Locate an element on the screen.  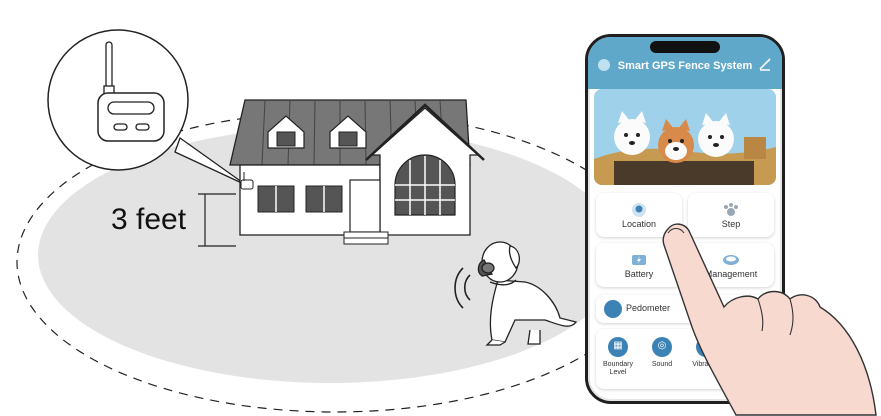
paw-icon is located at coordinates (613, 309).